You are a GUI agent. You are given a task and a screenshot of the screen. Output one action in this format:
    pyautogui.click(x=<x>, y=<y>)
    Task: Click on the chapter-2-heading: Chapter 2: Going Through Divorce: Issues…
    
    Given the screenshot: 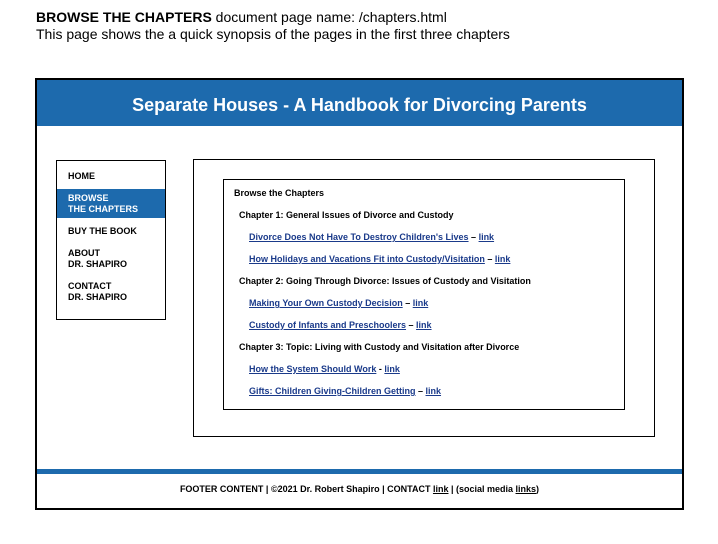 What is the action you would take?
    pyautogui.click(x=385, y=281)
    